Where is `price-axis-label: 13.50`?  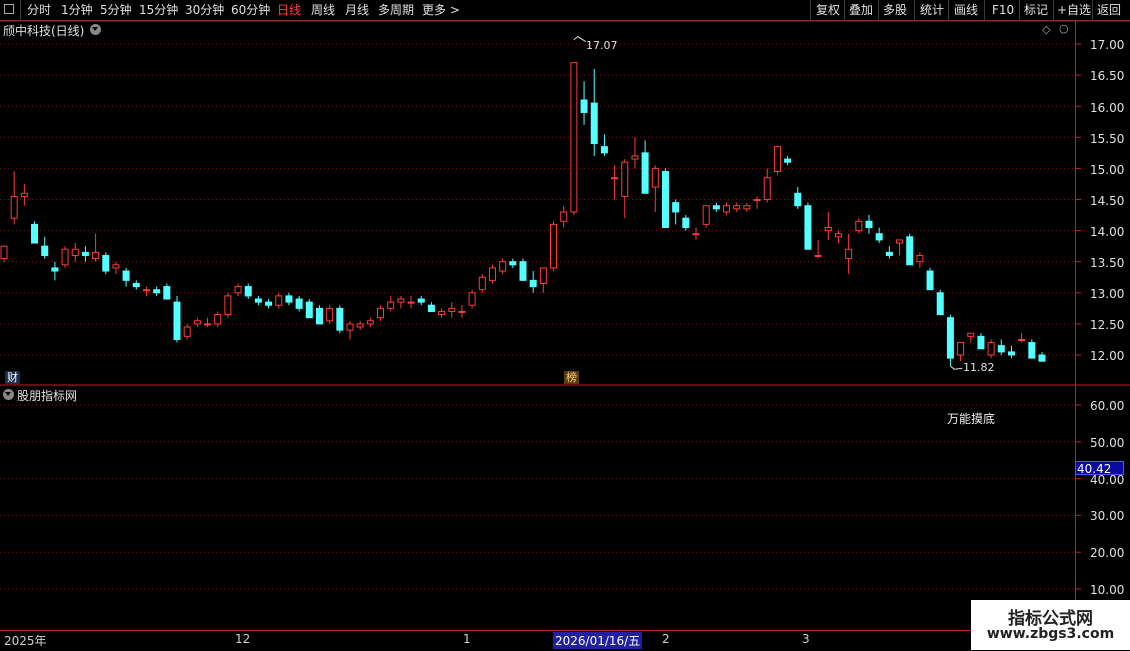
price-axis-label: 13.50 is located at coordinates (1107, 263).